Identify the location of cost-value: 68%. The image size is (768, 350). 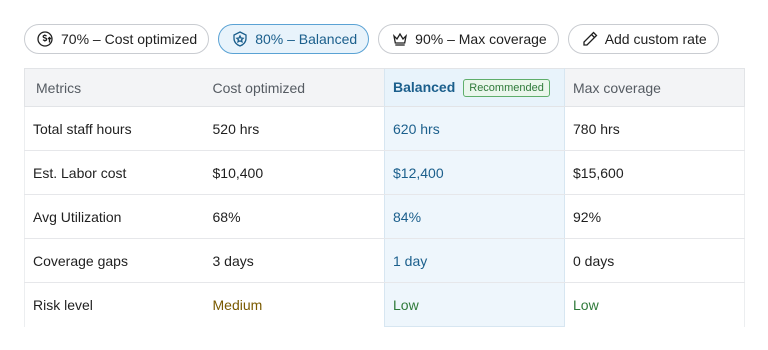
(294, 216).